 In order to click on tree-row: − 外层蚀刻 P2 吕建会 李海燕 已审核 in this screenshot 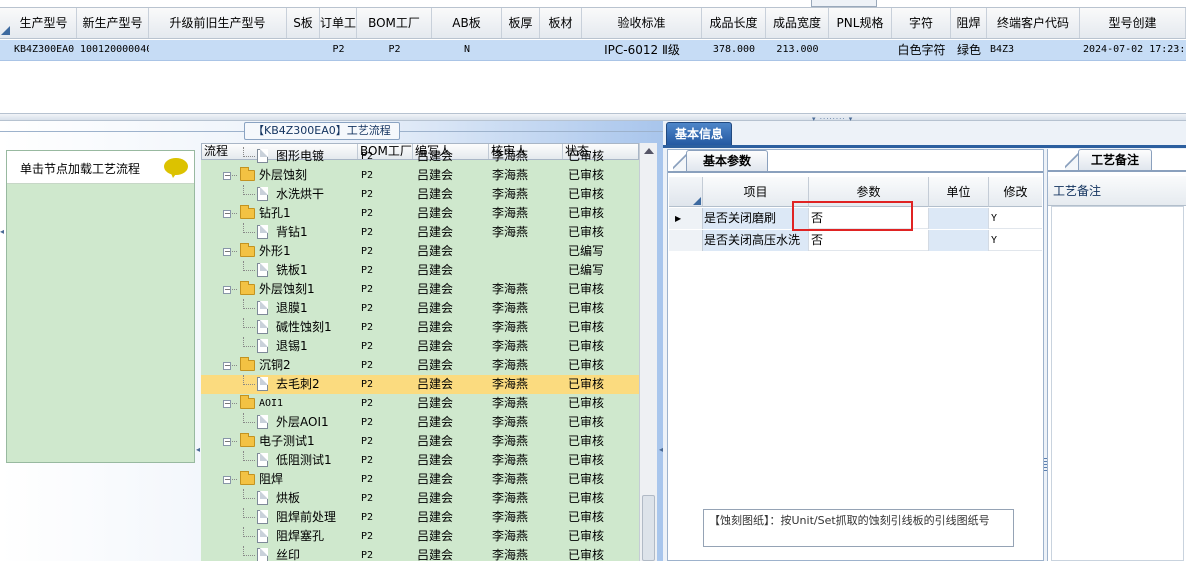, I will do `click(420, 175)`.